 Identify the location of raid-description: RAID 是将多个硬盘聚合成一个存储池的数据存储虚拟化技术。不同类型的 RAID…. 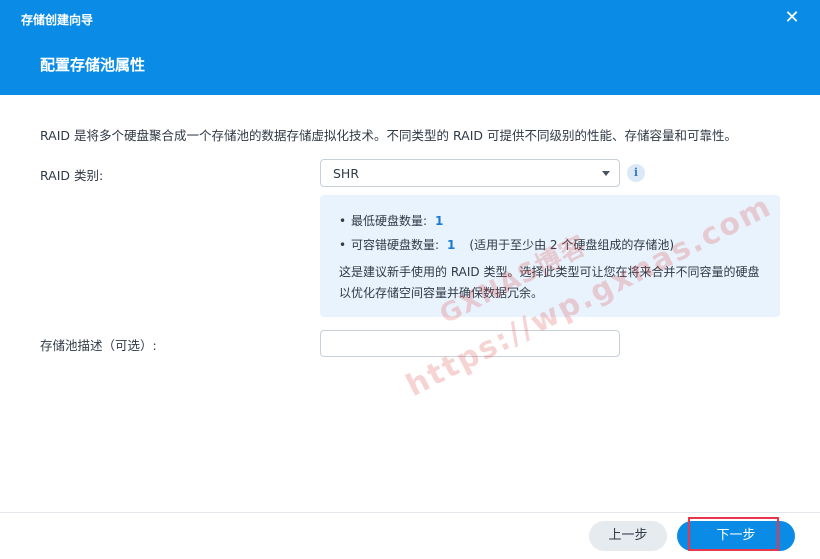
(389, 135).